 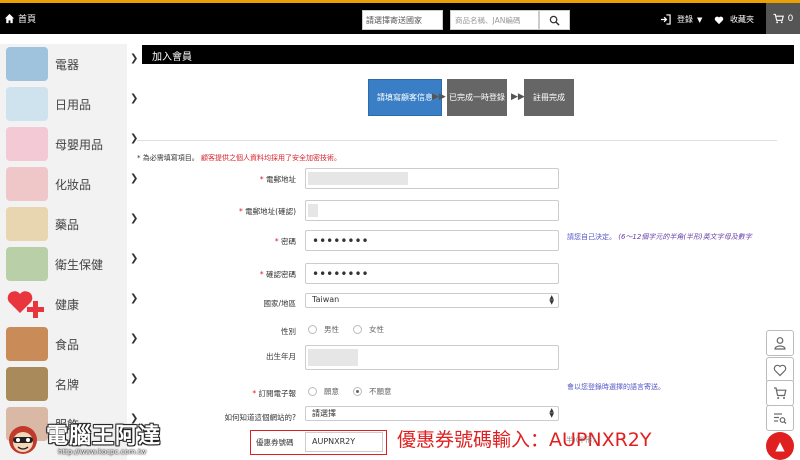 I want to click on back-to-top-button: ▲, so click(x=780, y=446).